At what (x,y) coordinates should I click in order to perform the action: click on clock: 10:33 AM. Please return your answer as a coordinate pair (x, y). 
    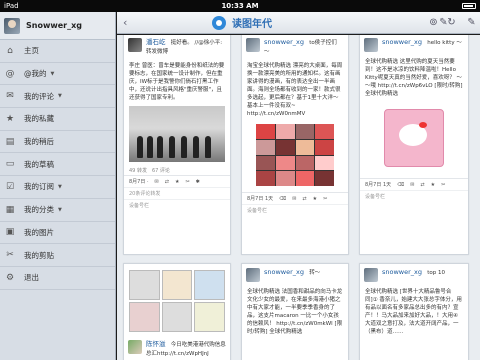
    Looking at the image, I should click on (240, 6).